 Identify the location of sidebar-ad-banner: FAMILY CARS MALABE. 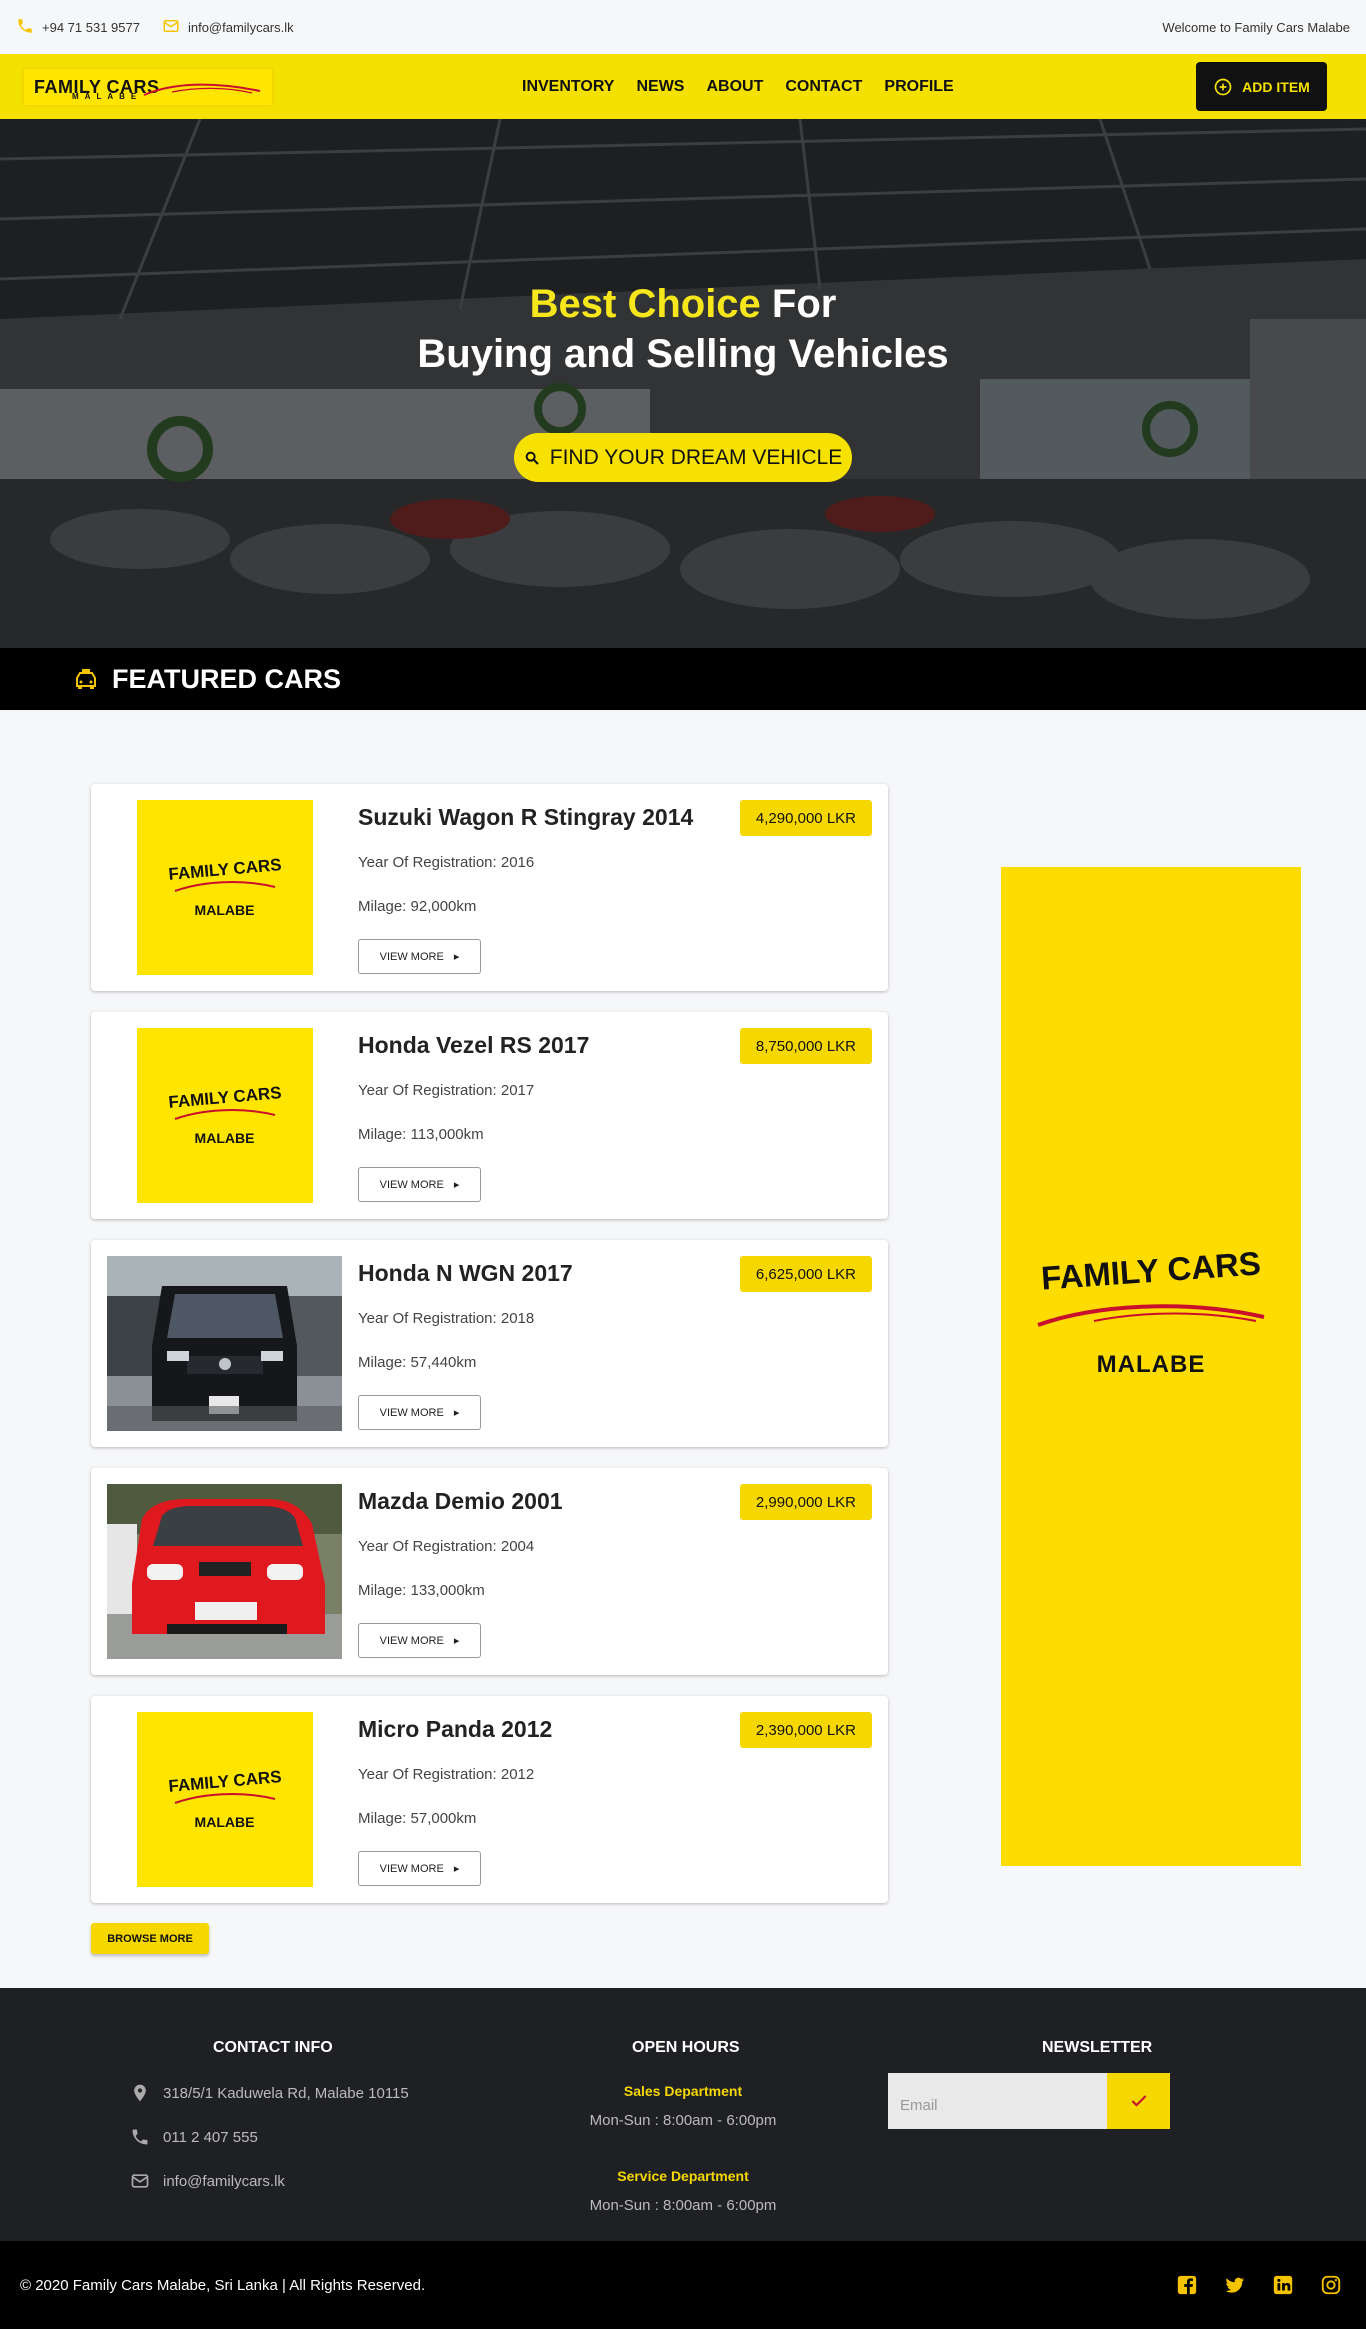
(1151, 1366).